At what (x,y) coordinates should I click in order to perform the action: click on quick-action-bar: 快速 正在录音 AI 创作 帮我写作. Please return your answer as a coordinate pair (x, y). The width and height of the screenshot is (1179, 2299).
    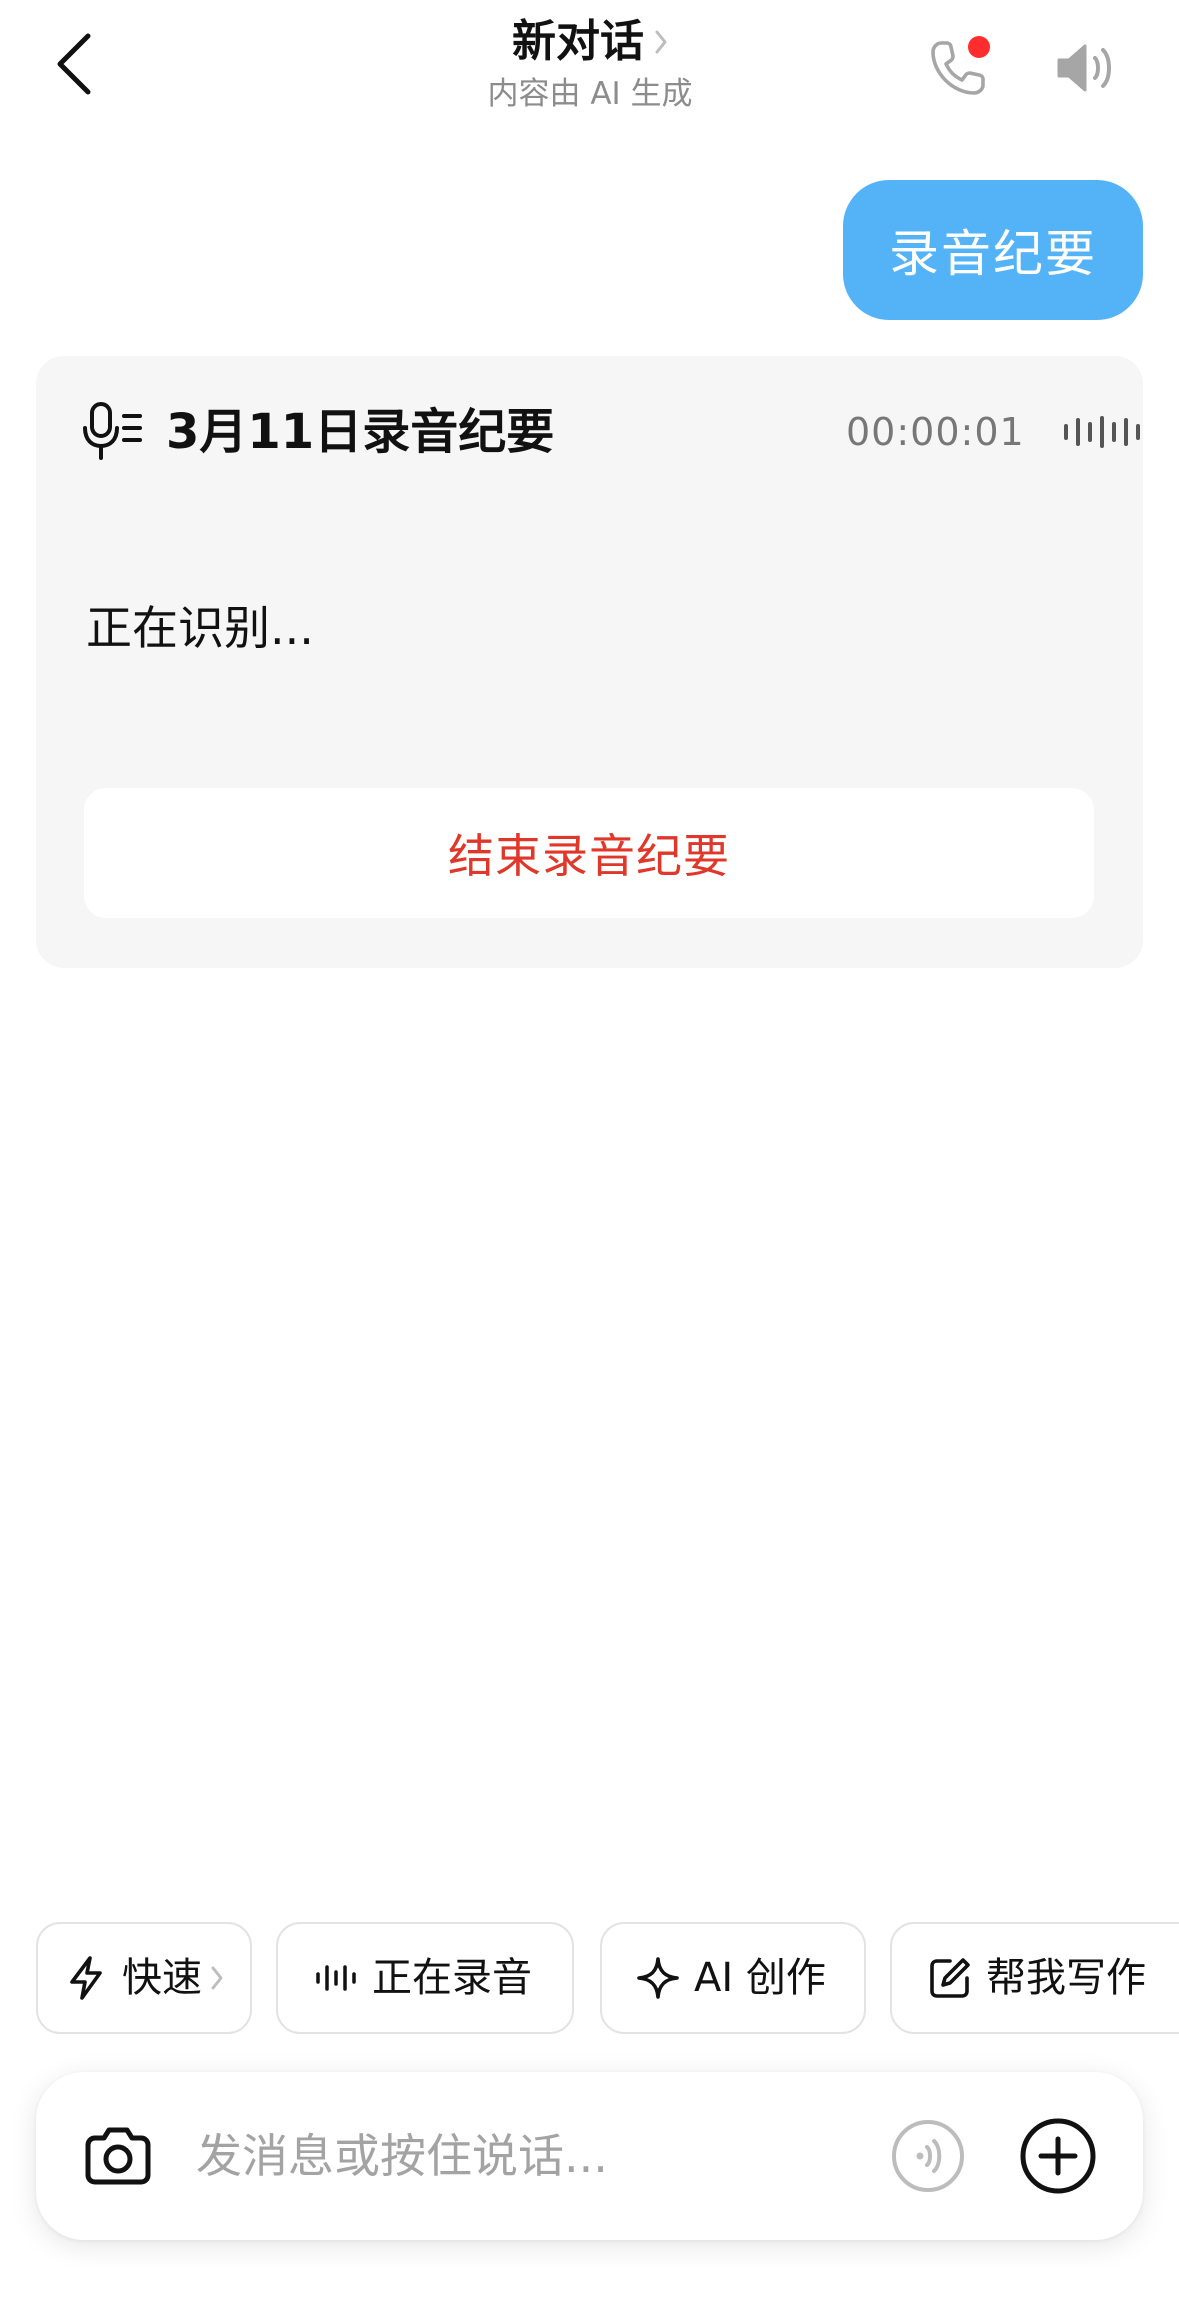
    Looking at the image, I should click on (589, 1980).